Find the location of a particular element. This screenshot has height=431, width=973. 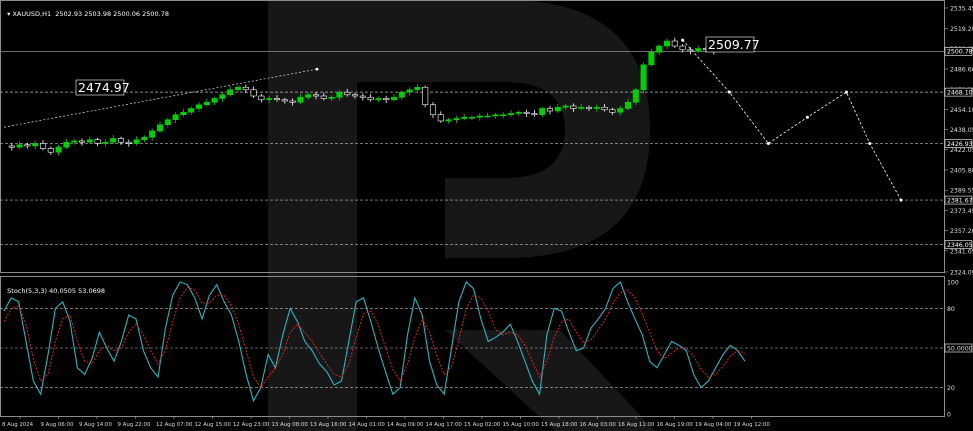

time-label: 12 Aug 07:00 is located at coordinates (174, 425).